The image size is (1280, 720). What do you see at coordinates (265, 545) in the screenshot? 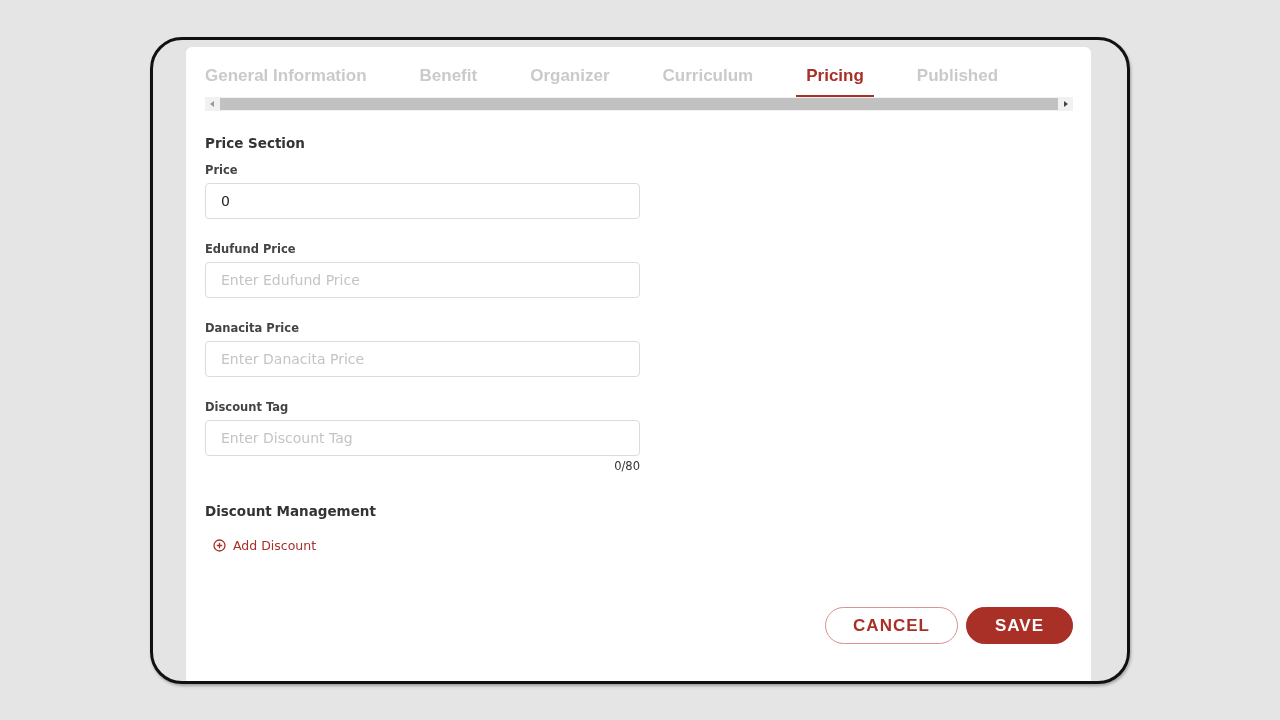
I see `add-discount-link: Add Discount` at bounding box center [265, 545].